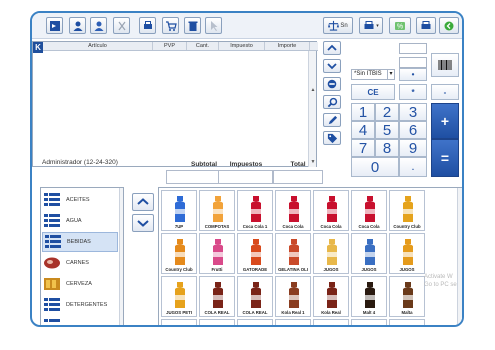 The width and height of the screenshot is (495, 350). I want to click on column-impuesto: Impuesto, so click(242, 46).